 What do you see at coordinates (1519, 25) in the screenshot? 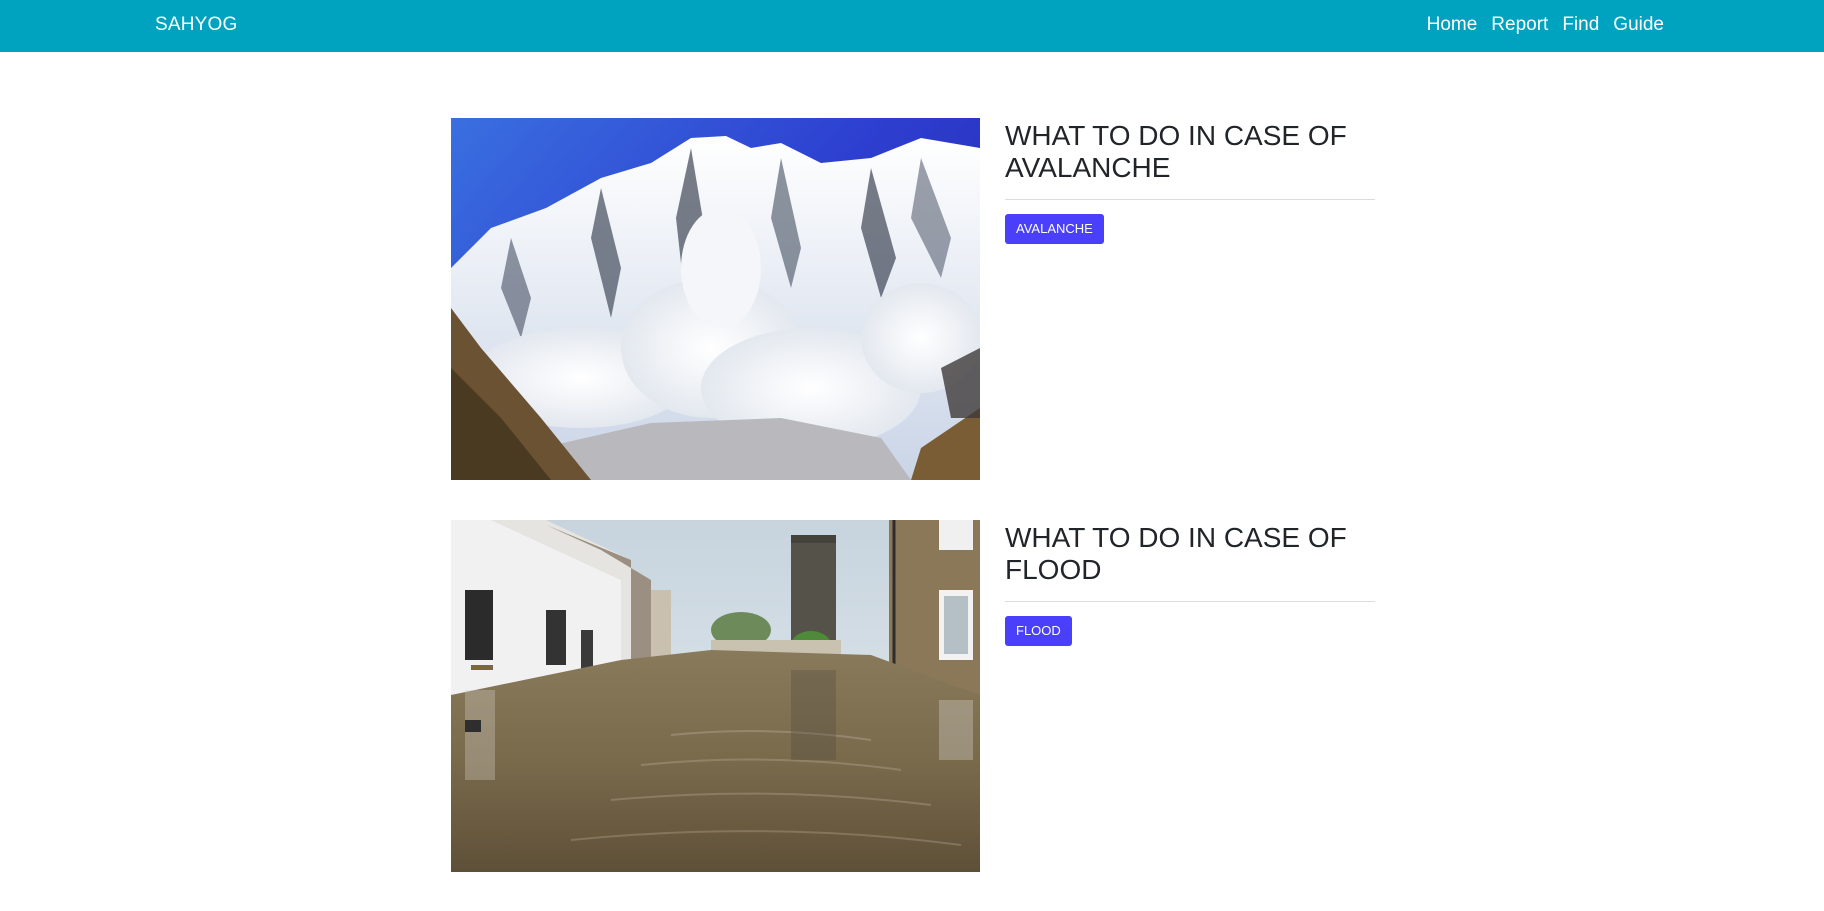
I see `nav-link-report: Report` at bounding box center [1519, 25].